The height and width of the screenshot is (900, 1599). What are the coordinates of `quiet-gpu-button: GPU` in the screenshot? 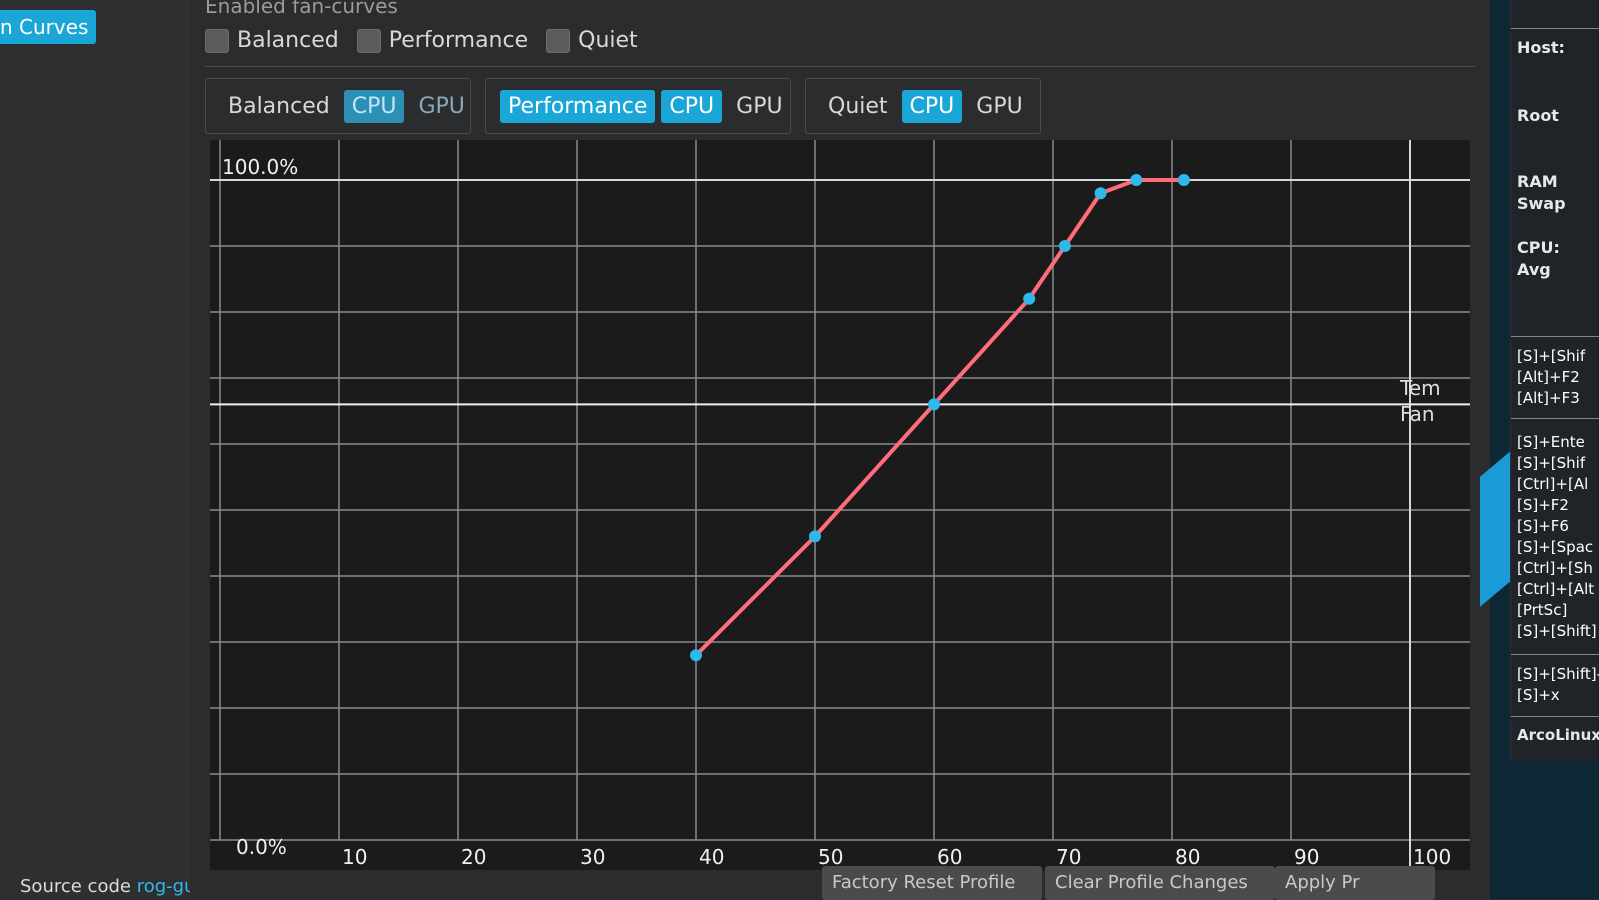 It's located at (999, 106).